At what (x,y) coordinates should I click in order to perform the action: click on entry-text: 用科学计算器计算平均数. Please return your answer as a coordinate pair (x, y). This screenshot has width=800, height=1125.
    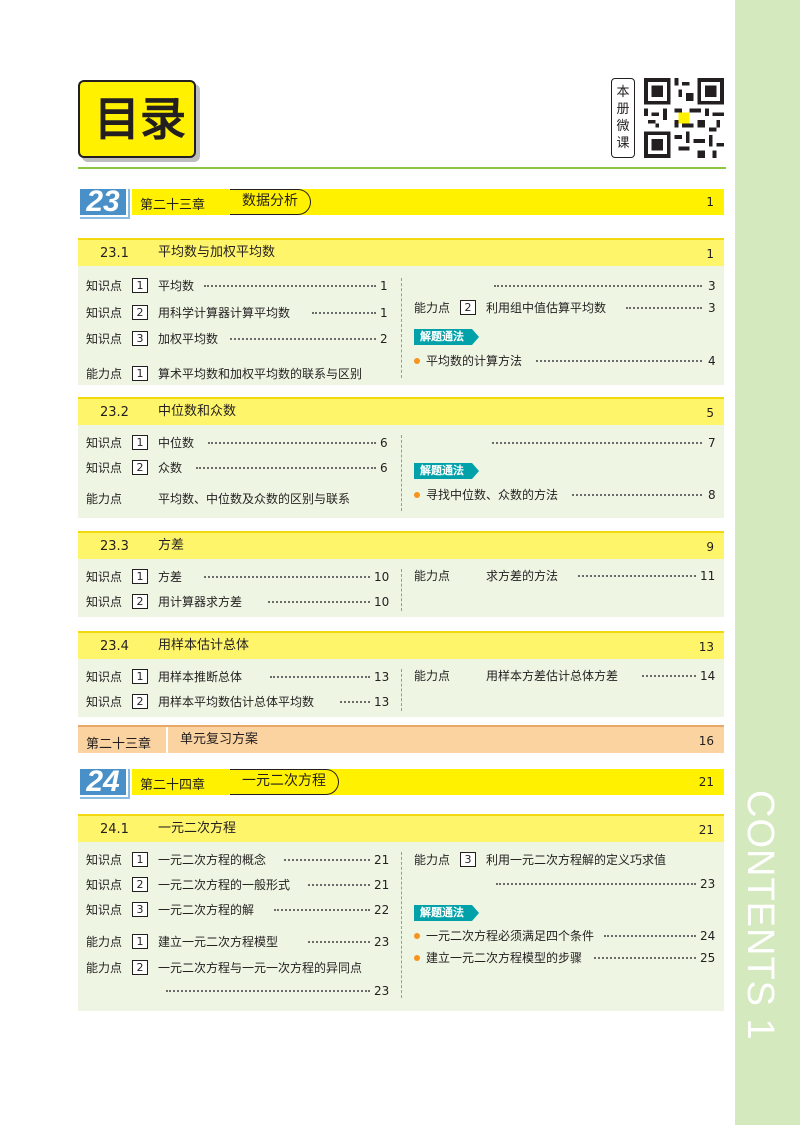
    Looking at the image, I should click on (224, 313).